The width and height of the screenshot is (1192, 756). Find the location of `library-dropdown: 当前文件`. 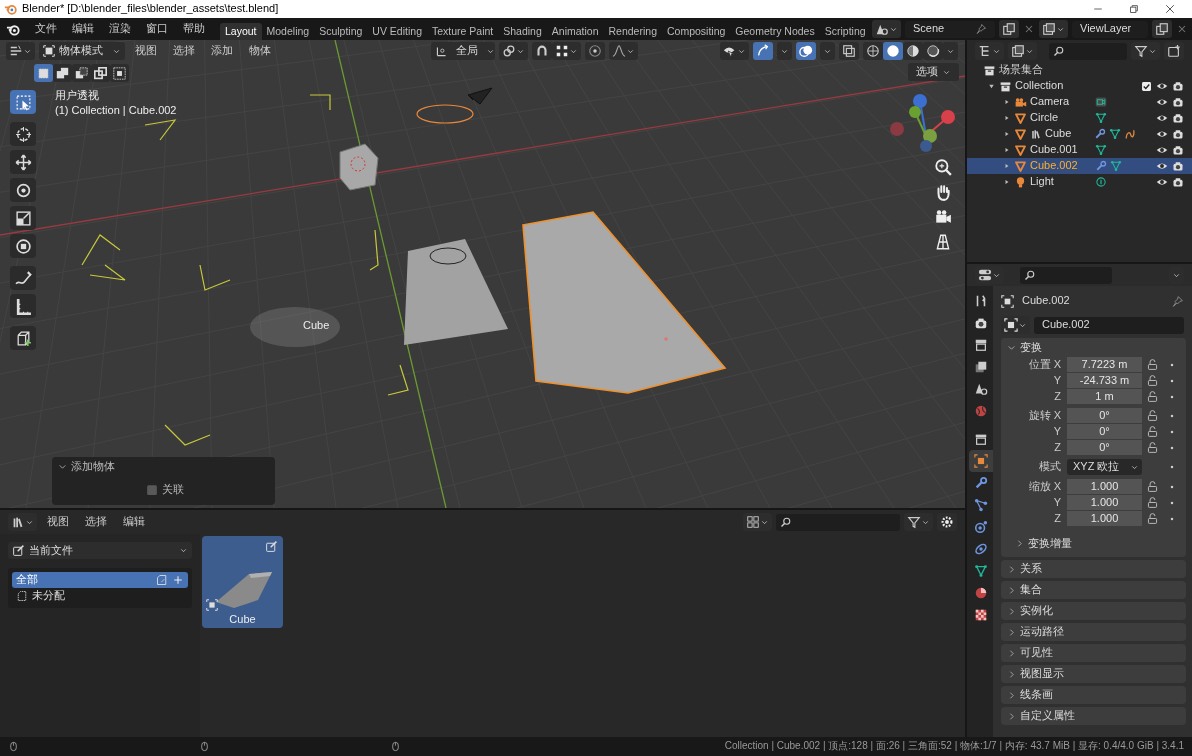

library-dropdown: 当前文件 is located at coordinates (100, 550).